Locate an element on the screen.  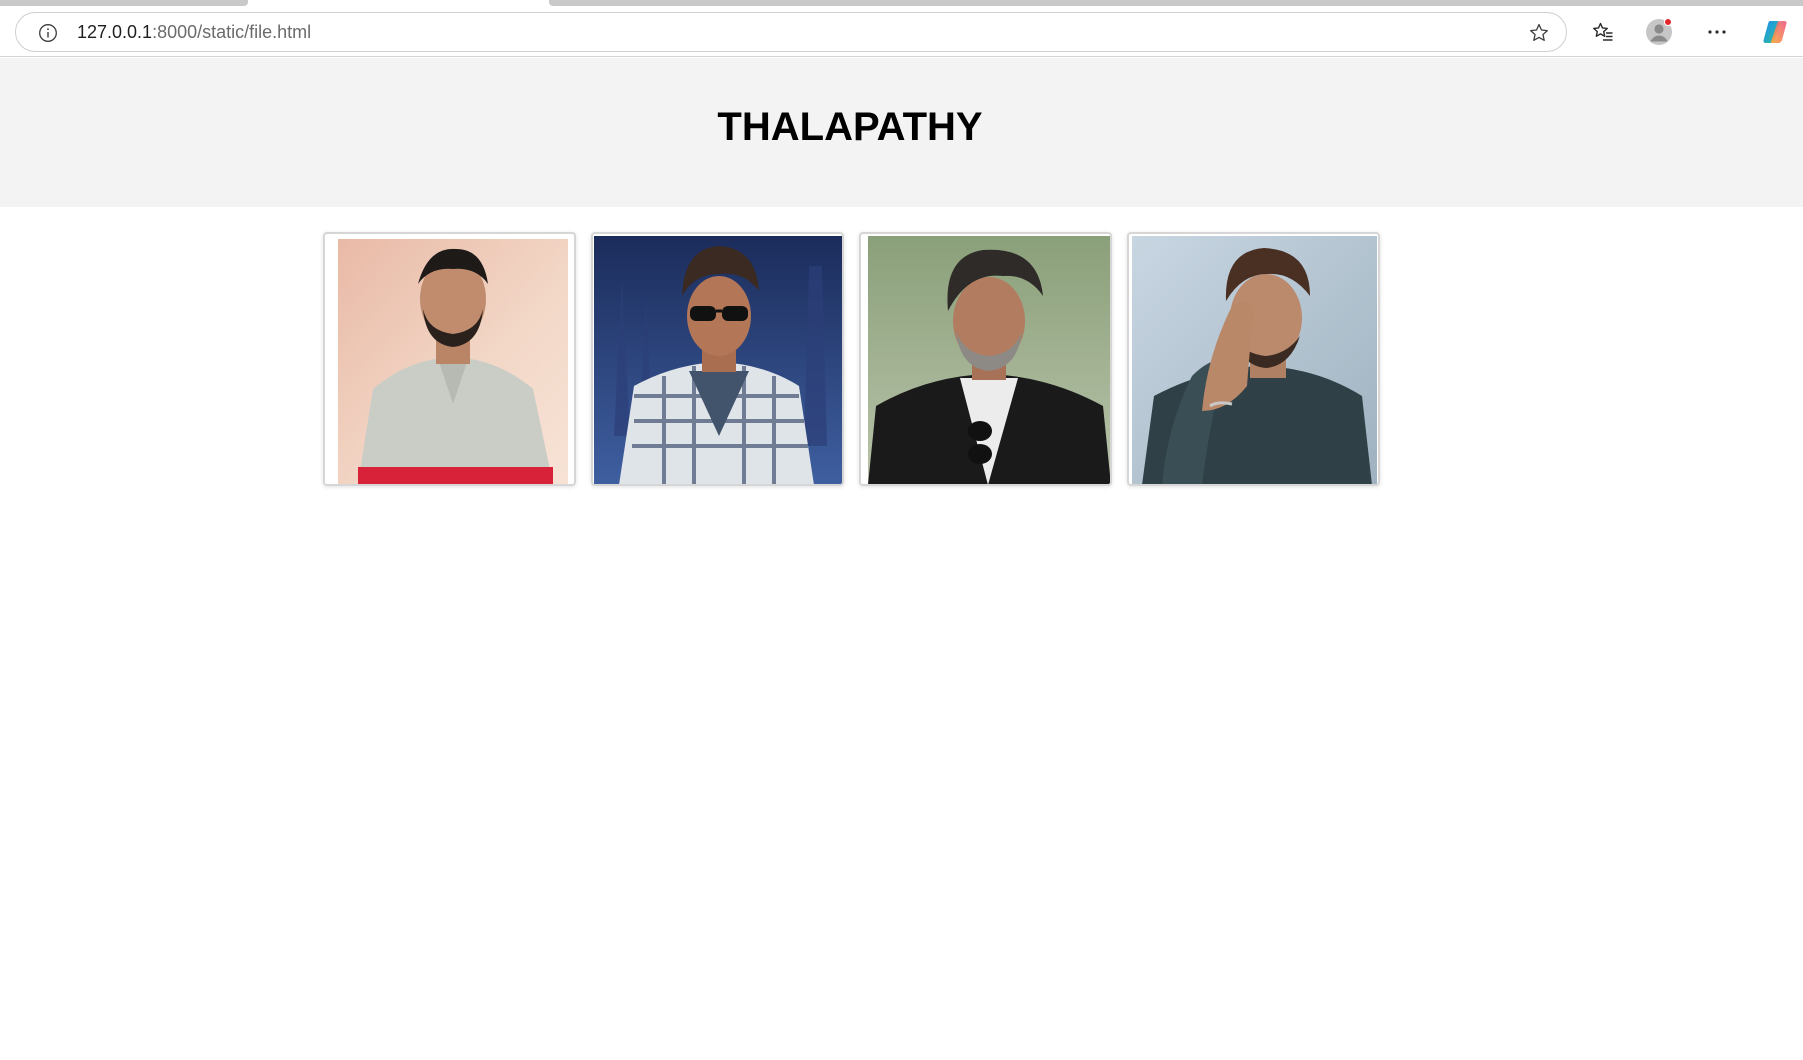
page-header: THALAPATHY is located at coordinates (901, 132).